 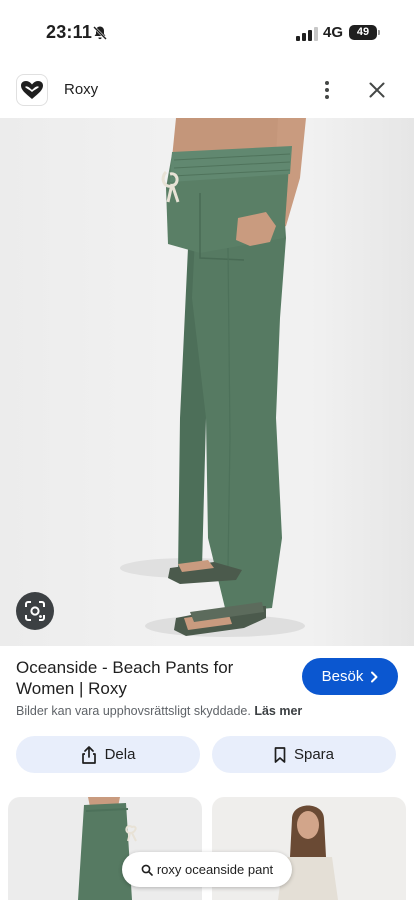 I want to click on result-title: Oceanside - Beach Pants for Women | Roxy, so click(x=151, y=678).